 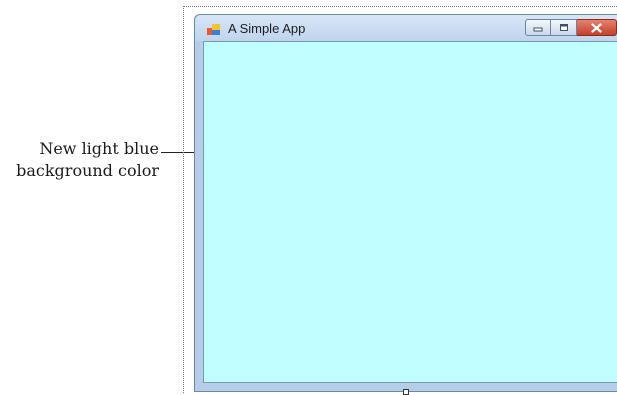 I want to click on maximize-button, so click(x=564, y=27).